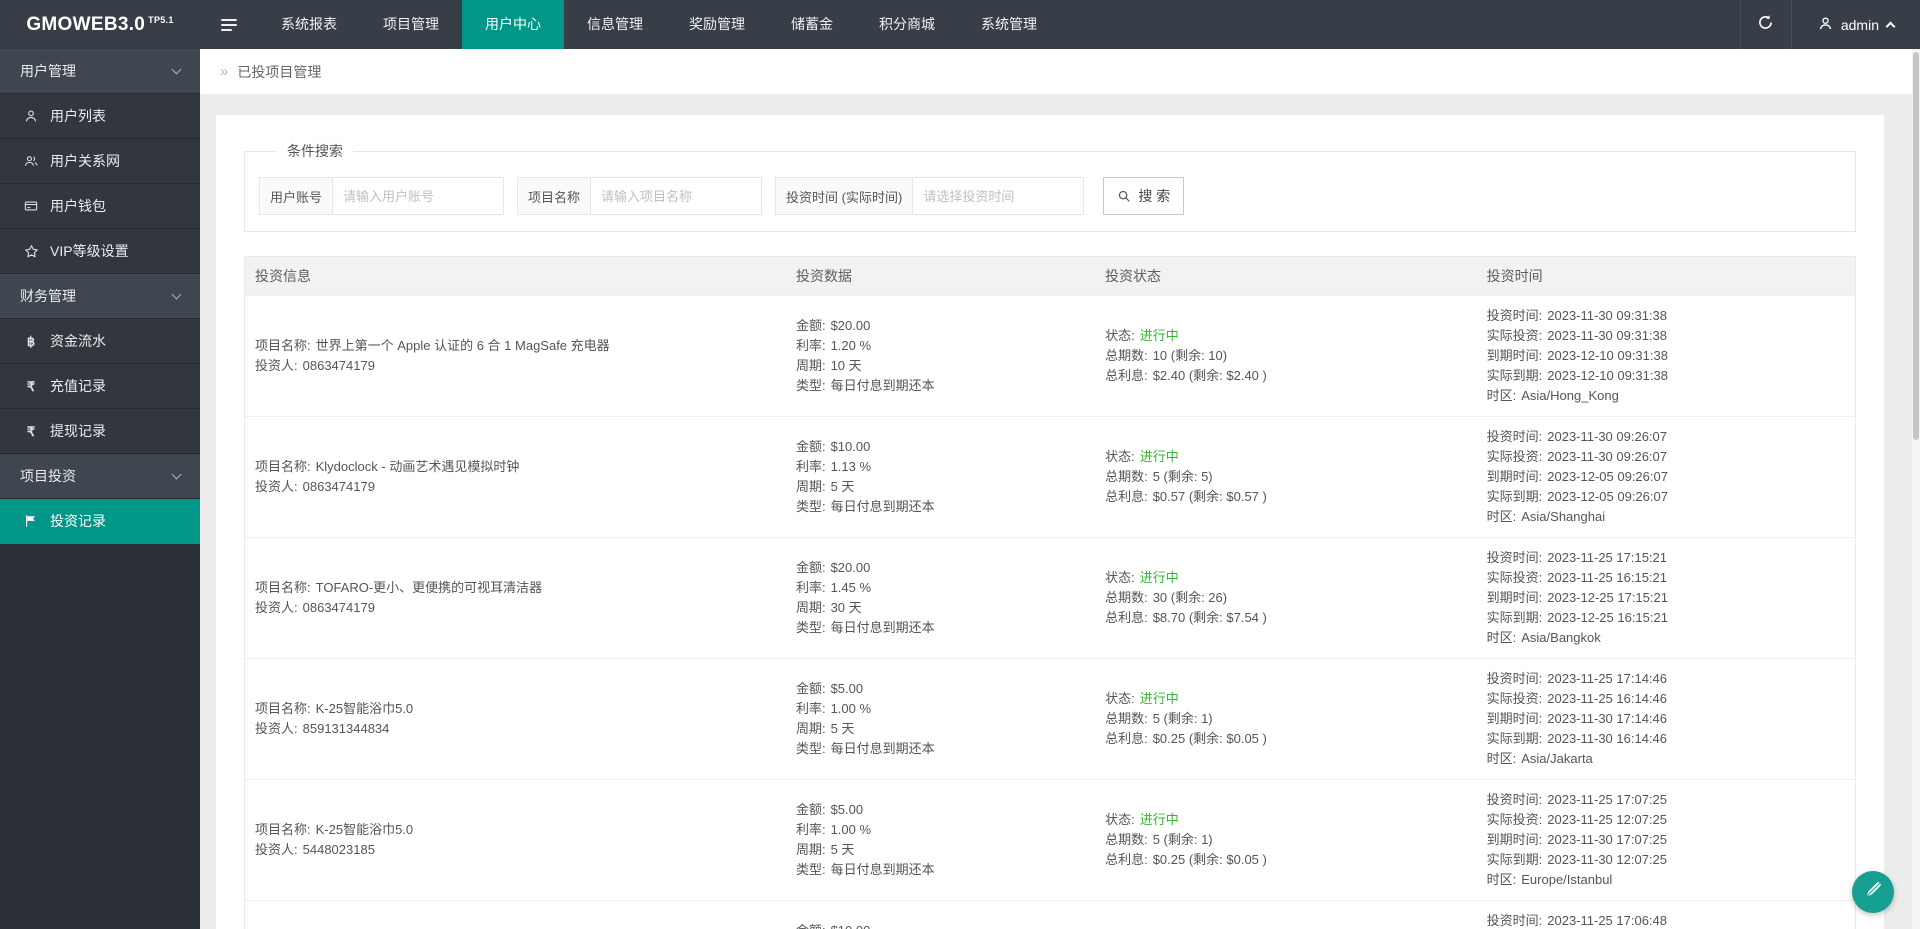 The image size is (1920, 929). Describe the element at coordinates (1286, 618) in the screenshot. I see `total-interest: 总利息: $8.70 (剩余: $7.54 )` at that location.